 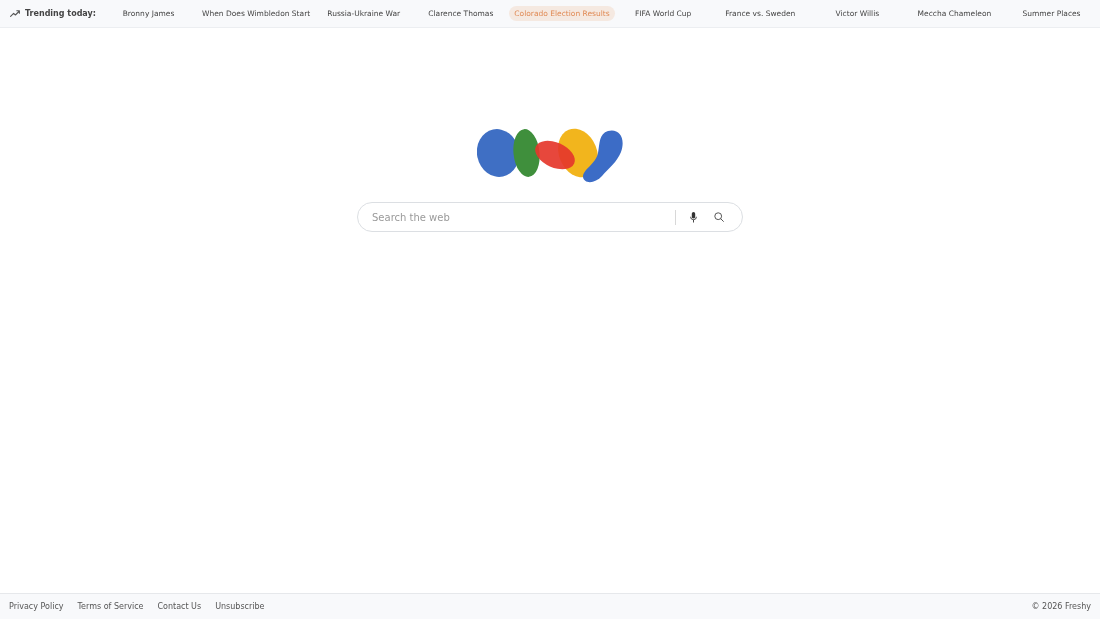 What do you see at coordinates (719, 217) in the screenshot?
I see `search-icon` at bounding box center [719, 217].